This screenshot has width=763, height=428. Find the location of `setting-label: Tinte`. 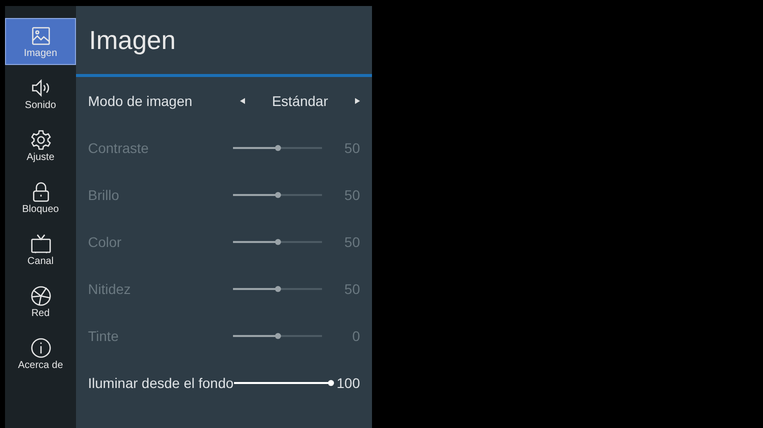

setting-label: Tinte is located at coordinates (103, 336).